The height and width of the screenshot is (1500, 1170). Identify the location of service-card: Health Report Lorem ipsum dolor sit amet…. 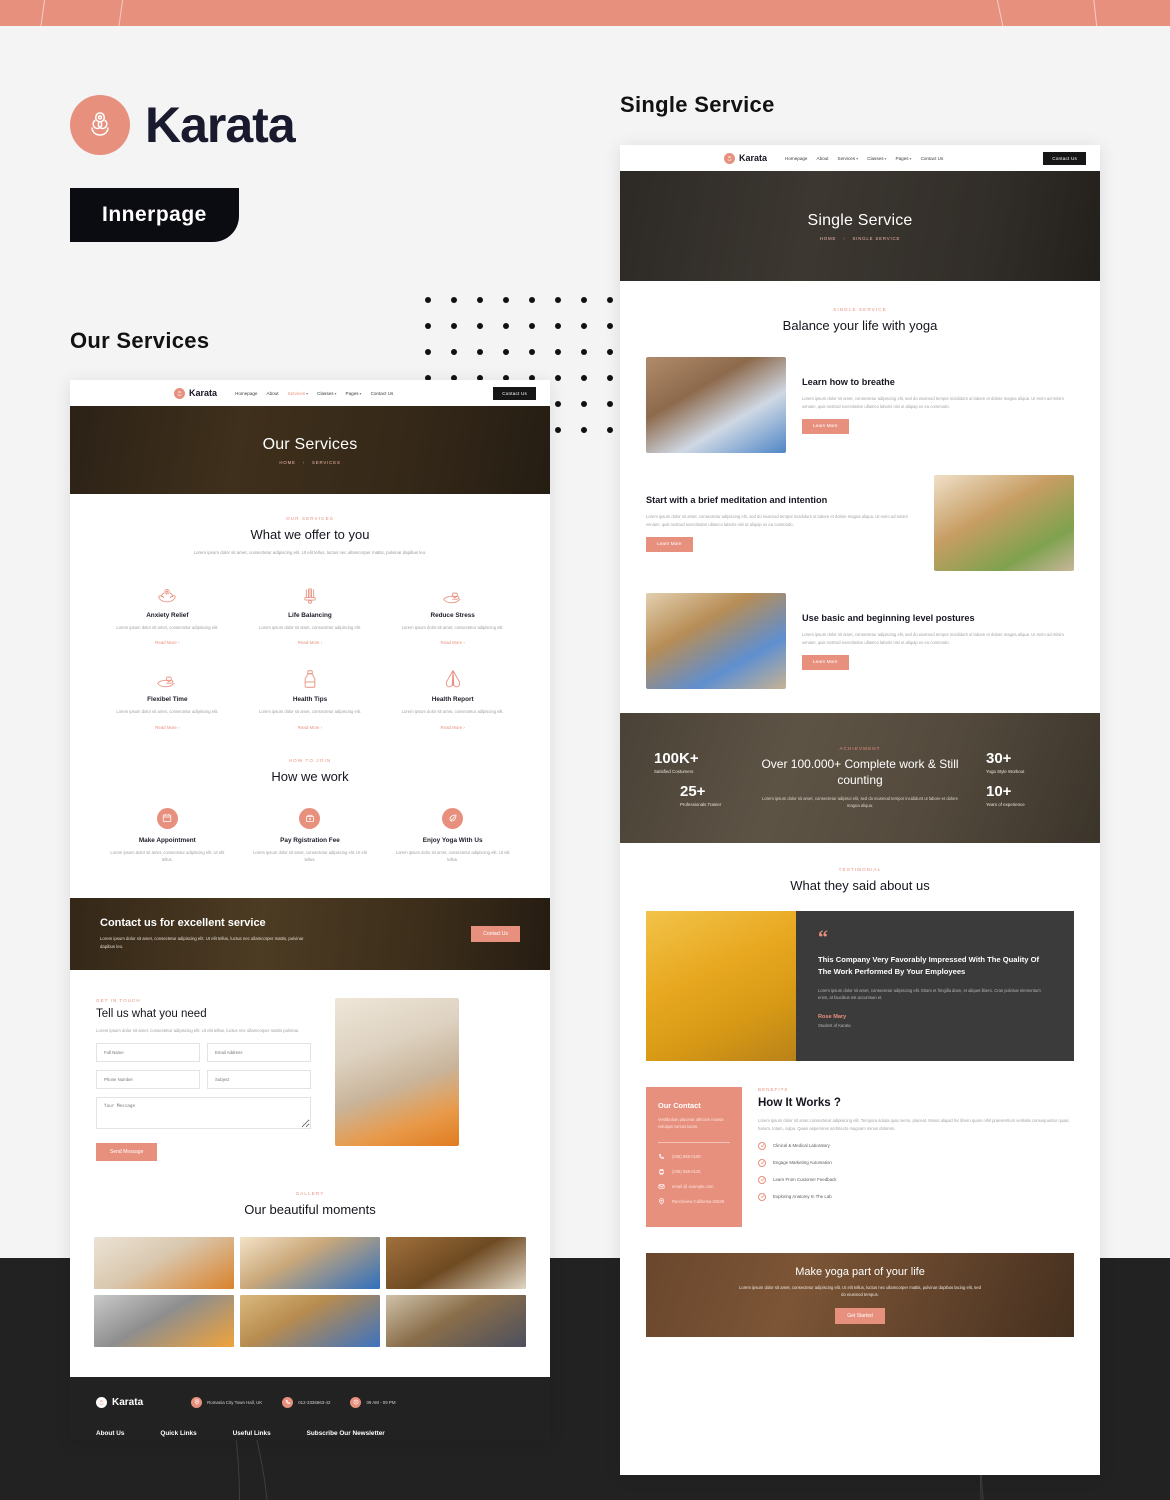
(452, 698).